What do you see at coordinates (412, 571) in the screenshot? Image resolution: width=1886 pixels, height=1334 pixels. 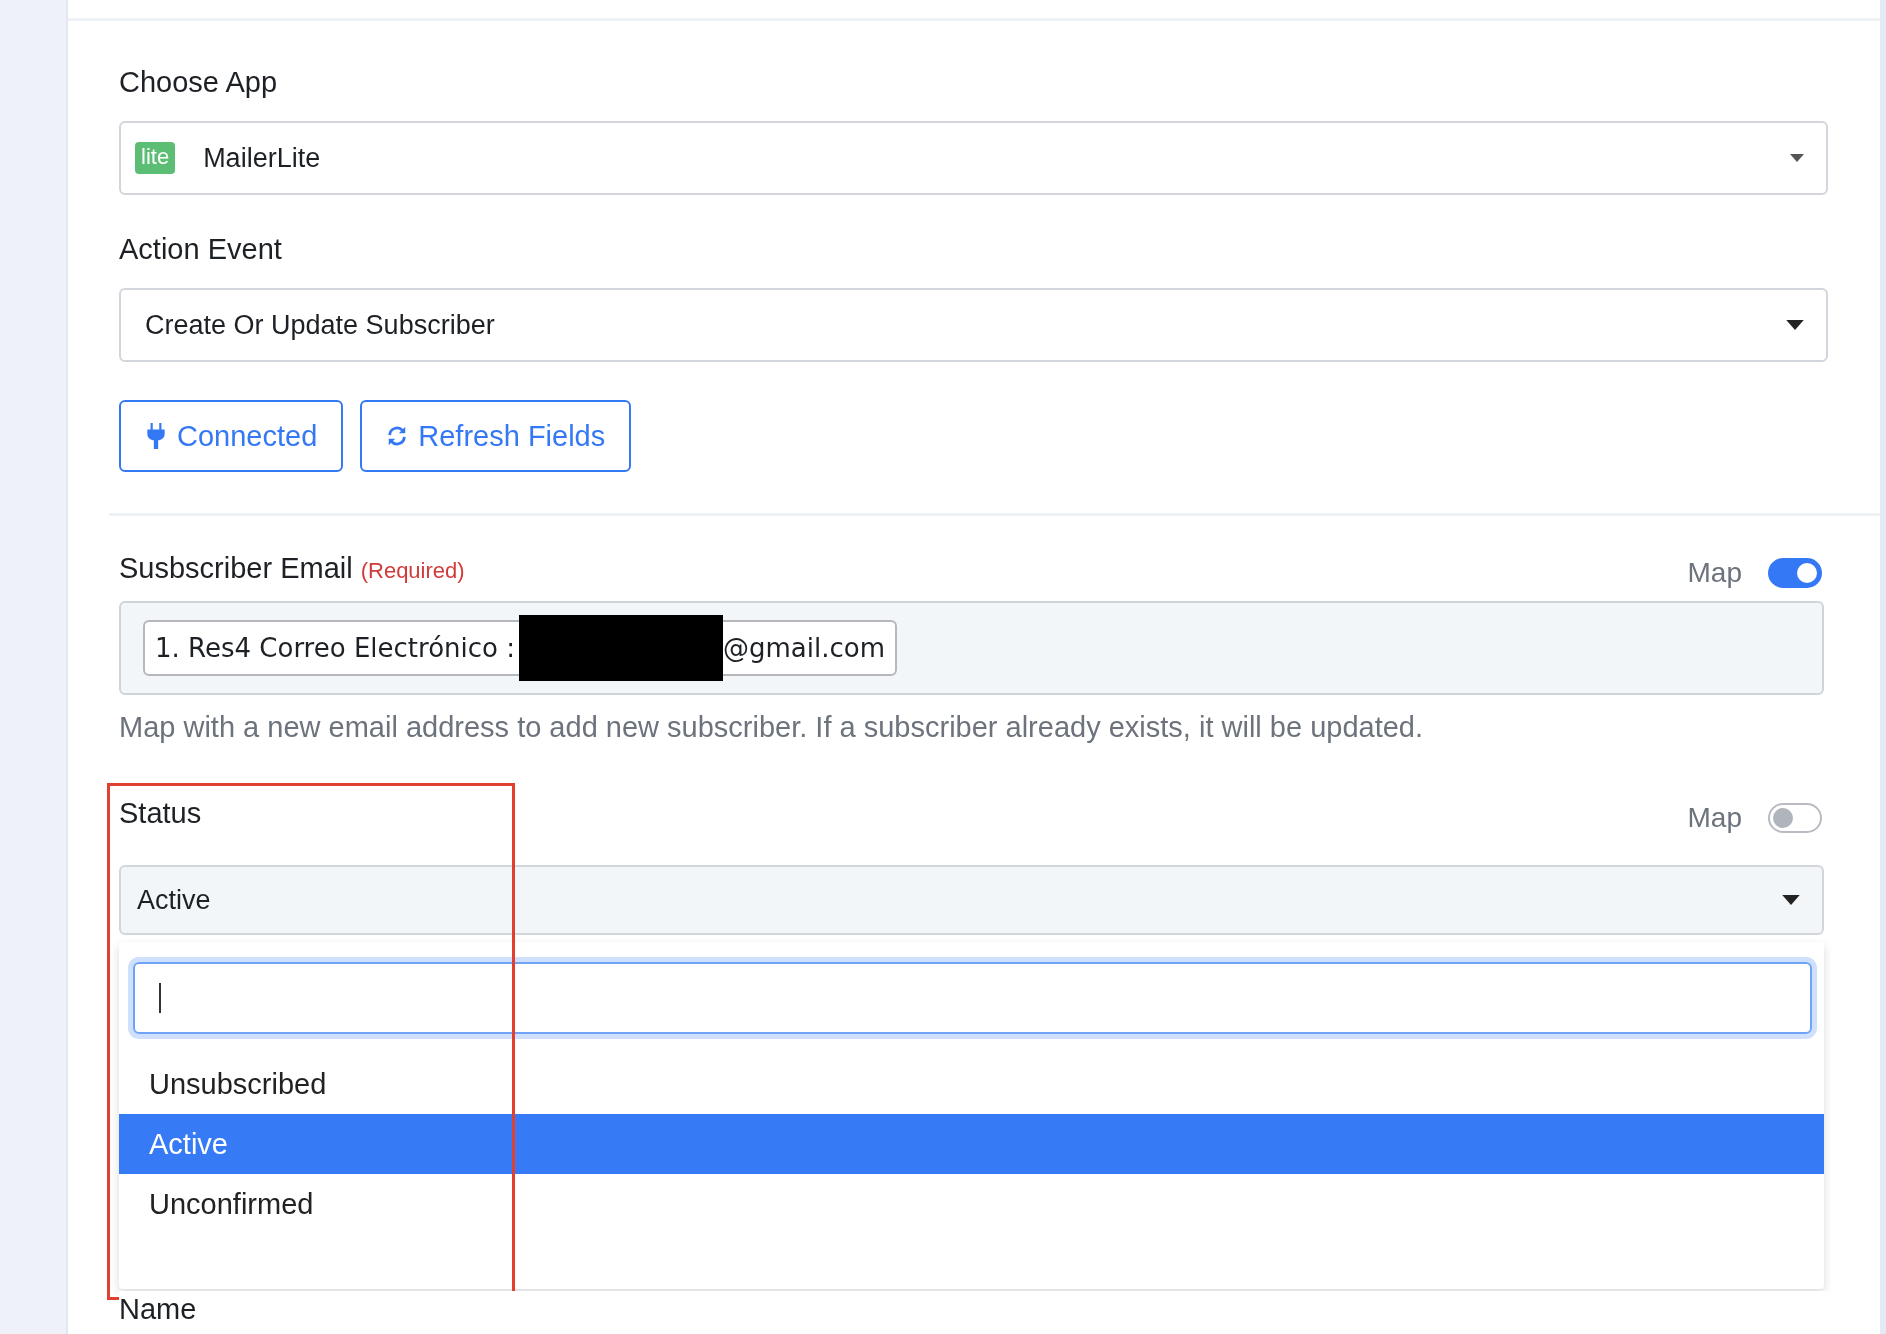 I see `required-note: (Required)` at bounding box center [412, 571].